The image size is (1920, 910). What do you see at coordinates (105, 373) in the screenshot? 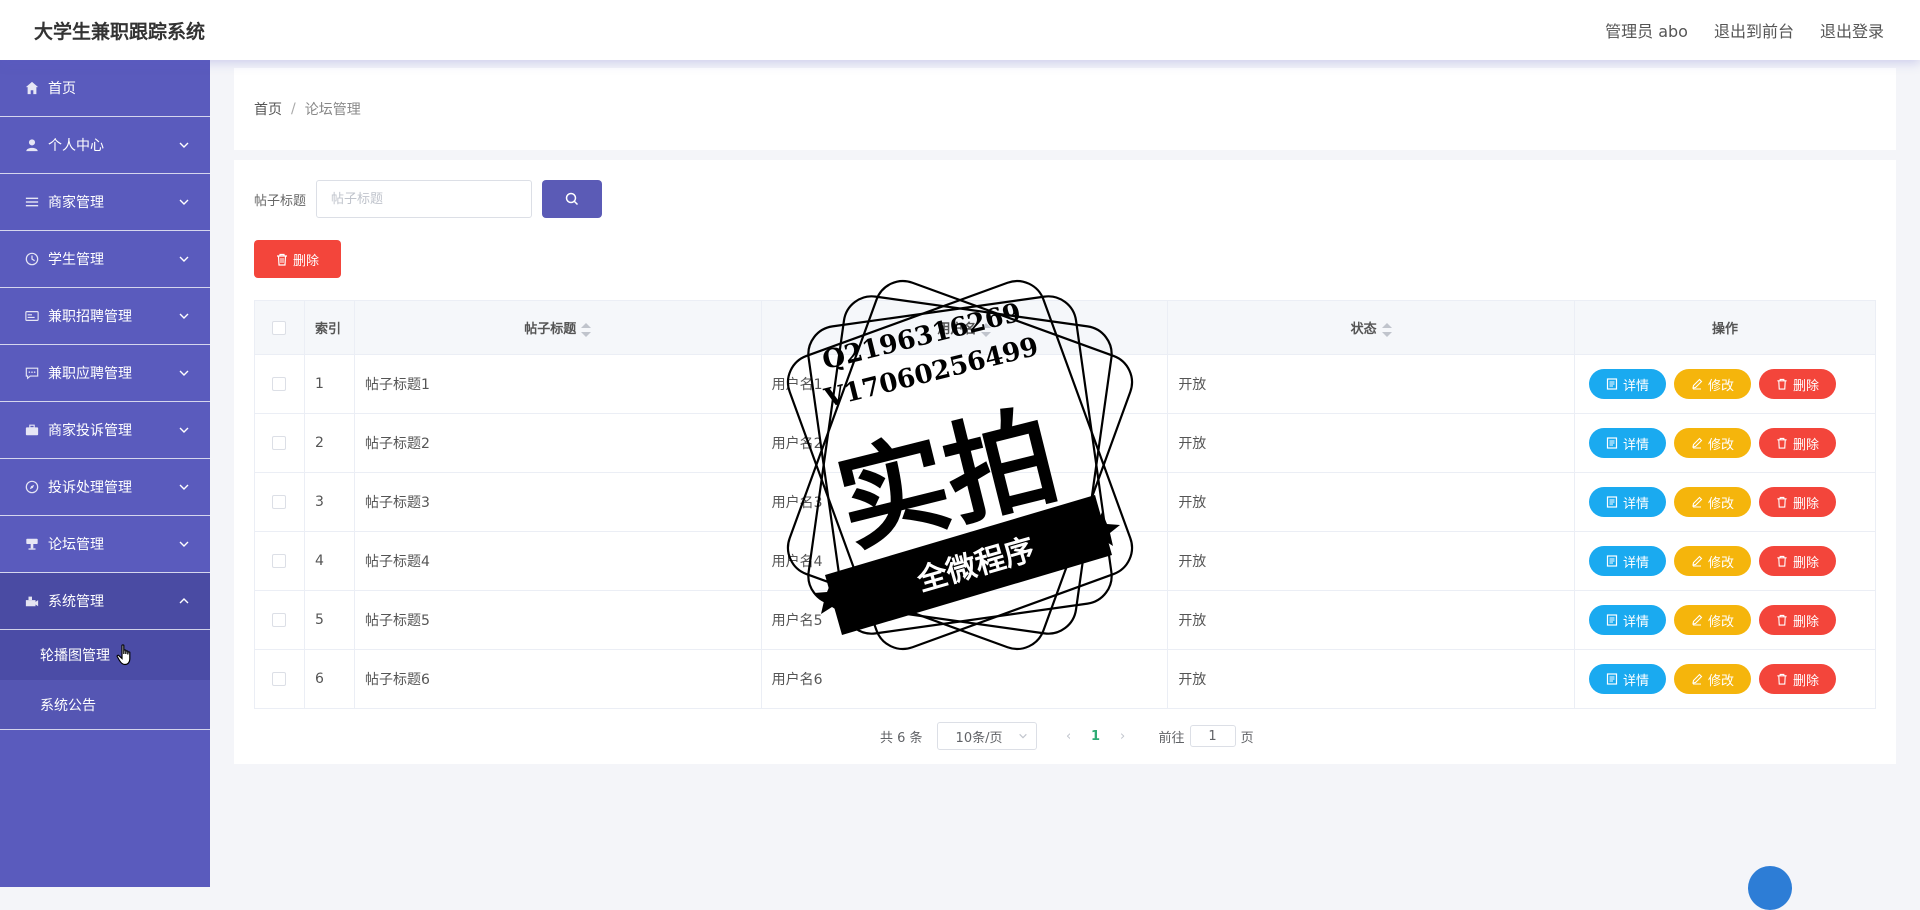
I see `sidebar-item-job-applications: 兼职应聘管理` at bounding box center [105, 373].